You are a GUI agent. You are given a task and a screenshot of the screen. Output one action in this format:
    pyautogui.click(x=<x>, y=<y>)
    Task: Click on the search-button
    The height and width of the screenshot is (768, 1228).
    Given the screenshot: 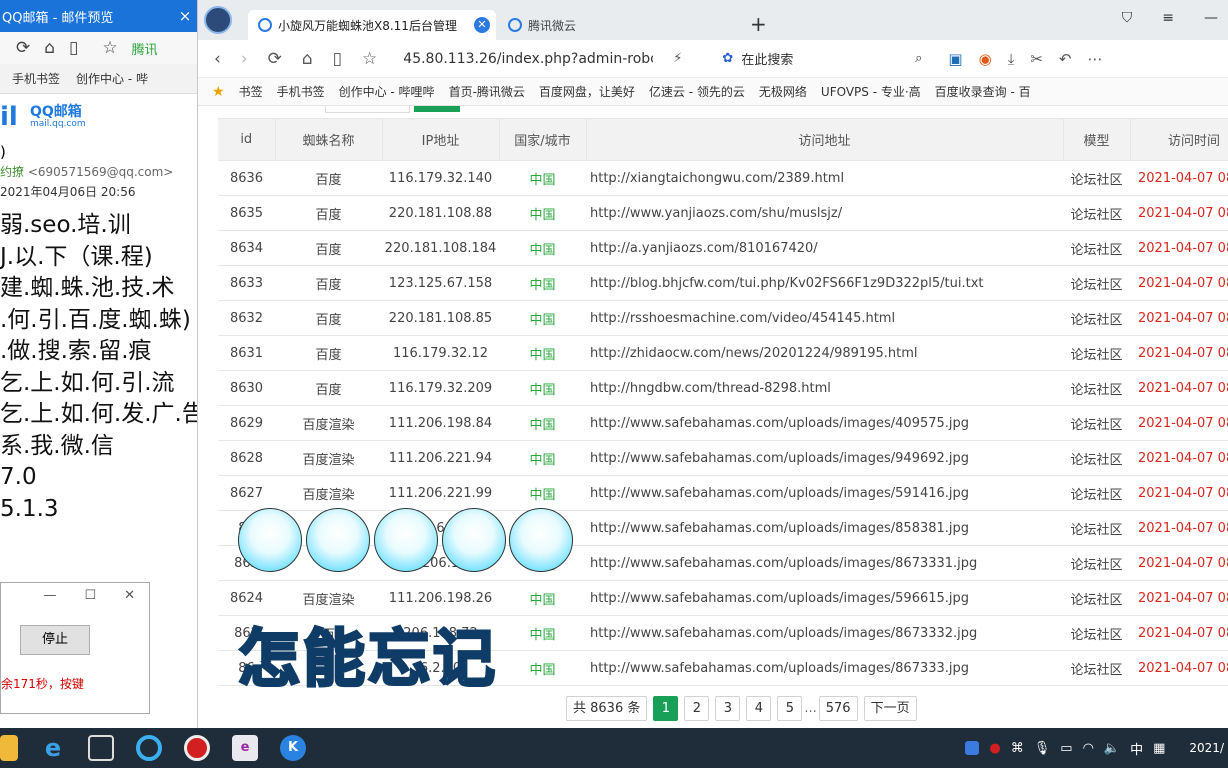 What is the action you would take?
    pyautogui.click(x=437, y=109)
    